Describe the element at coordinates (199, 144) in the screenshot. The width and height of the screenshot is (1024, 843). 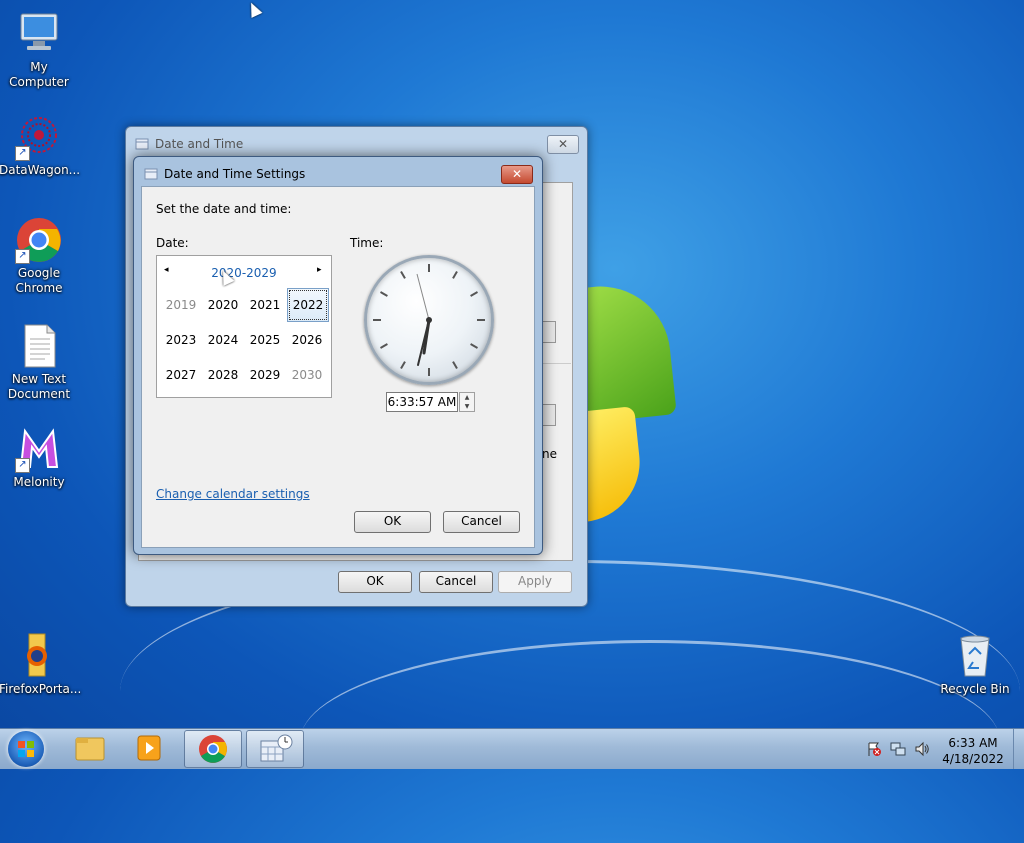
I see `window-title: Date and Time` at that location.